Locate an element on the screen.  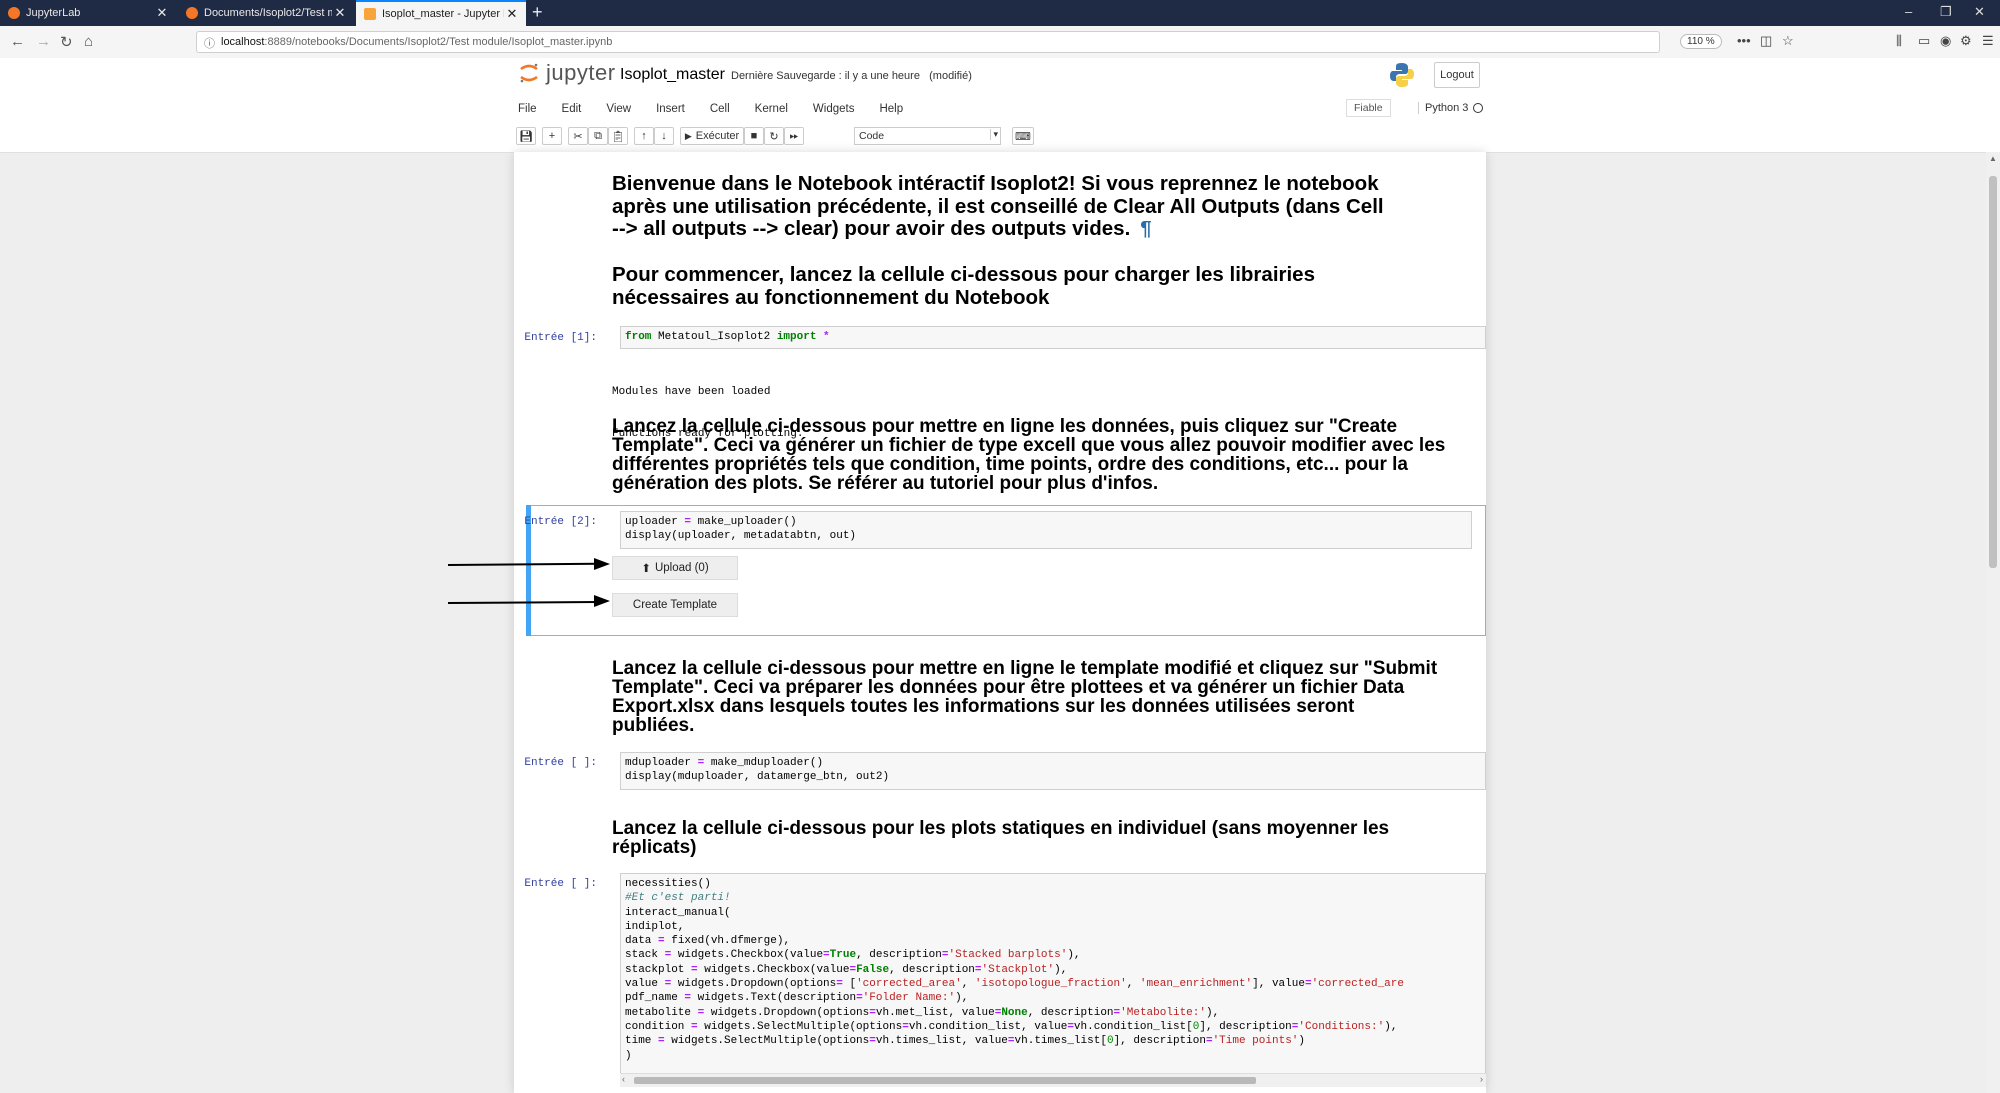
zoom-indicator: 110 % is located at coordinates (1701, 41).